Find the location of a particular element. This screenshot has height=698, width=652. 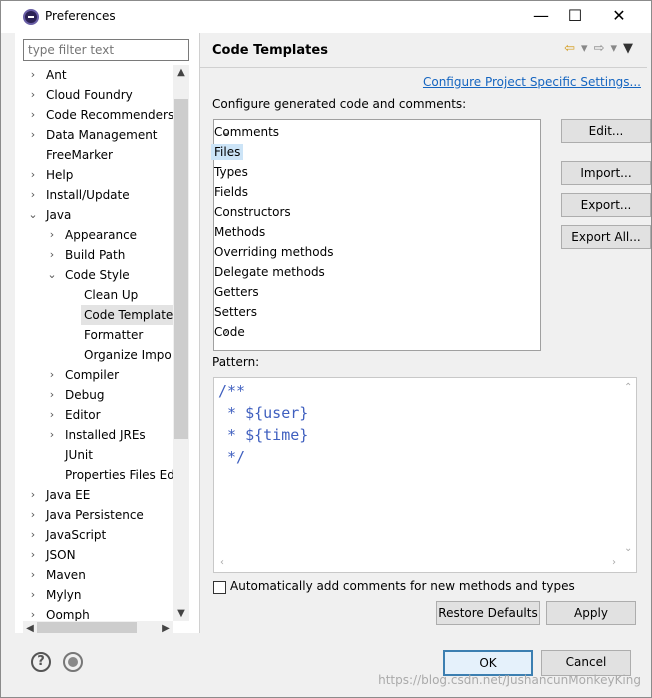

template-item-types: Types is located at coordinates (374, 172).